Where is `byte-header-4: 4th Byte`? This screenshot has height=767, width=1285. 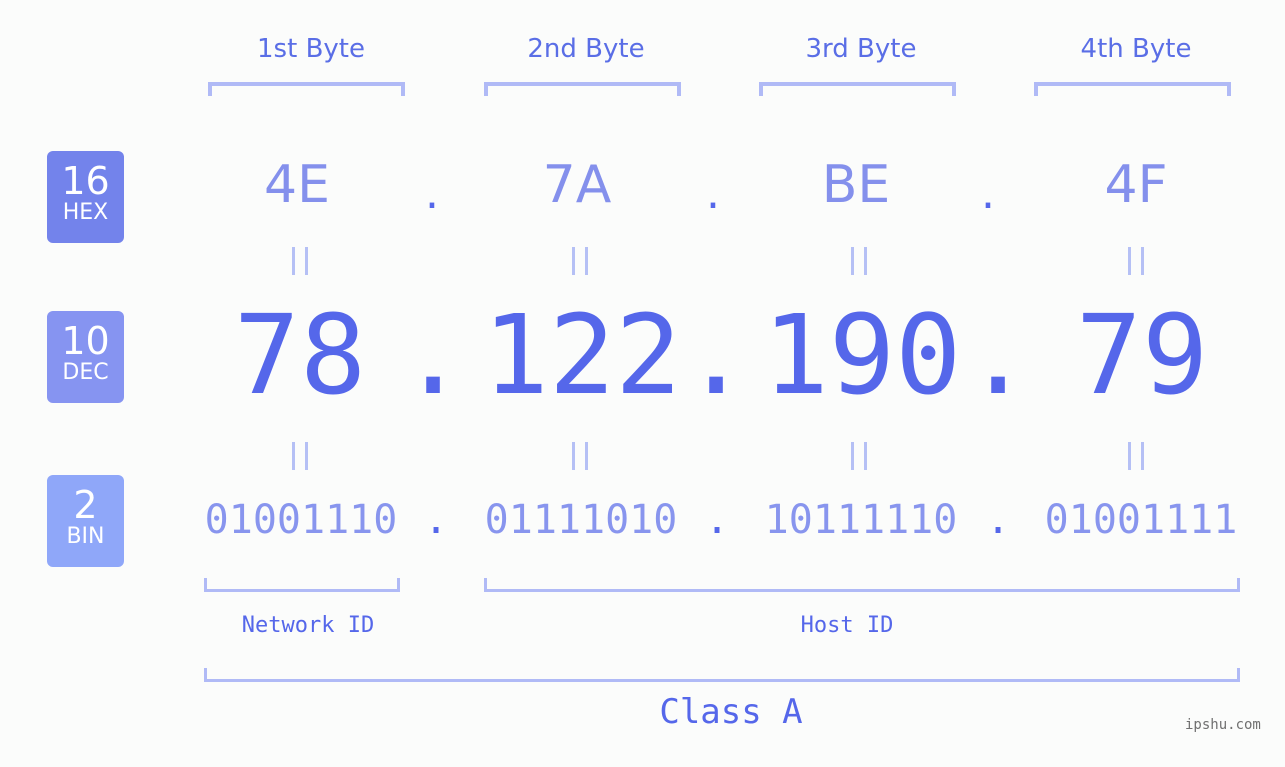
byte-header-4: 4th Byte is located at coordinates (1136, 49).